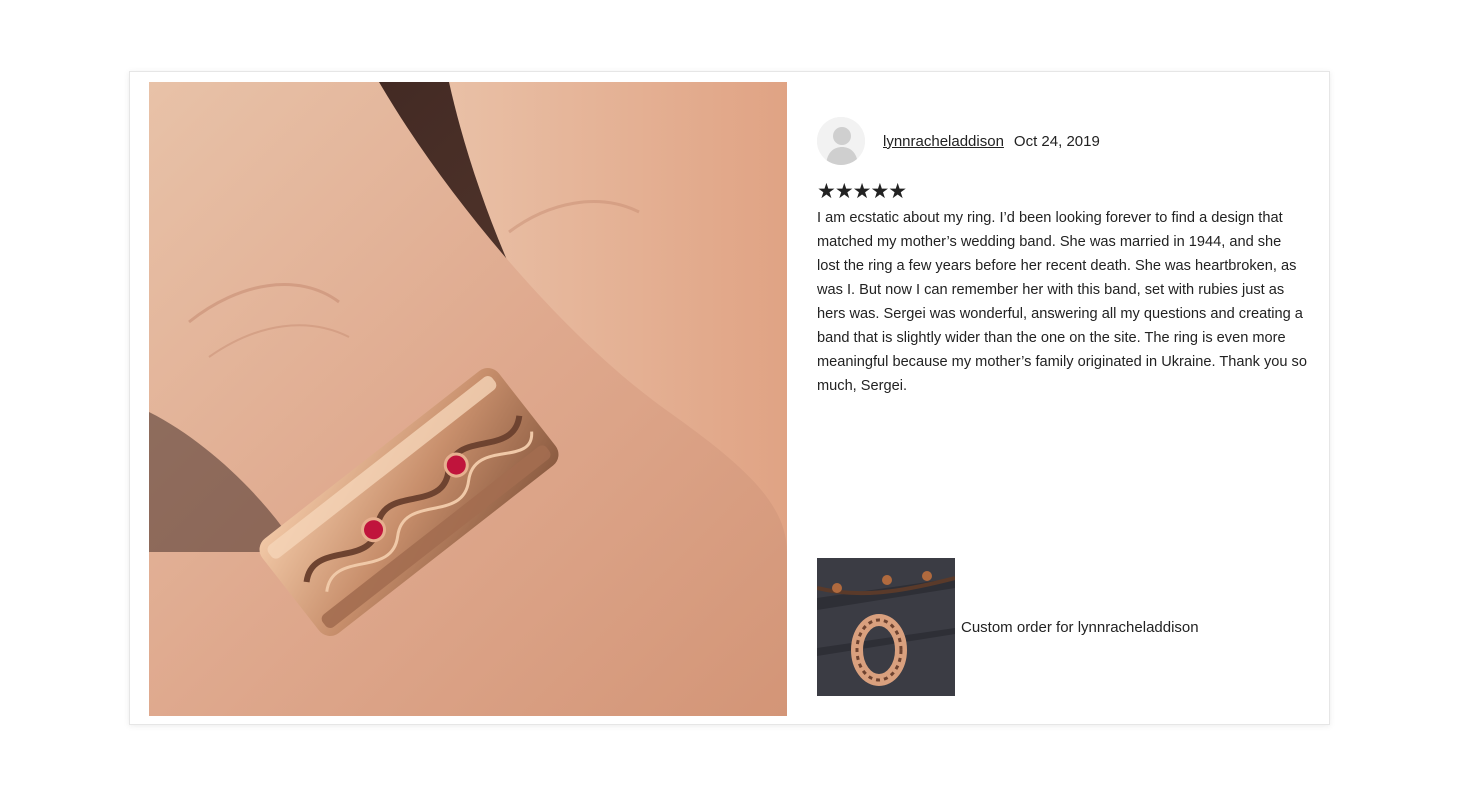 Image resolution: width=1462 pixels, height=798 pixels. I want to click on reviewer-username-link: lynnracheladdison, so click(943, 141).